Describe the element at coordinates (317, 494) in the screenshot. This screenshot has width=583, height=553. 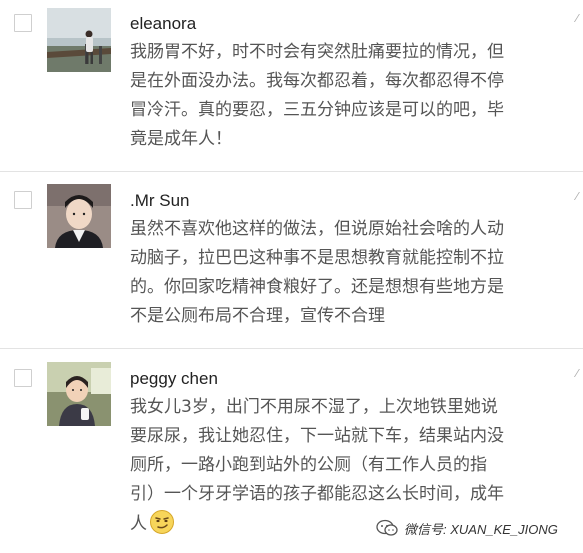
I see `comment-line: 引）一个牙牙学语的孩子都能忍这么长时间，成年` at that location.